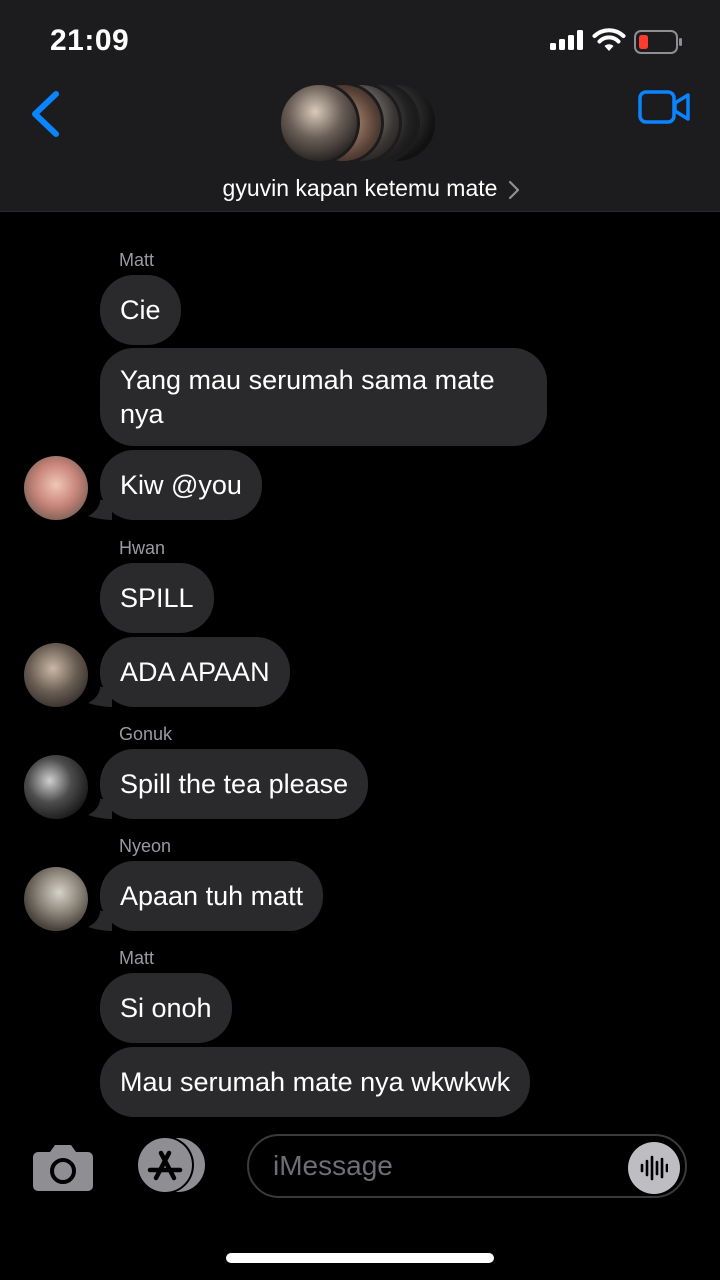 The height and width of the screenshot is (1280, 720). I want to click on message-bubble: ADA APAAN, so click(195, 672).